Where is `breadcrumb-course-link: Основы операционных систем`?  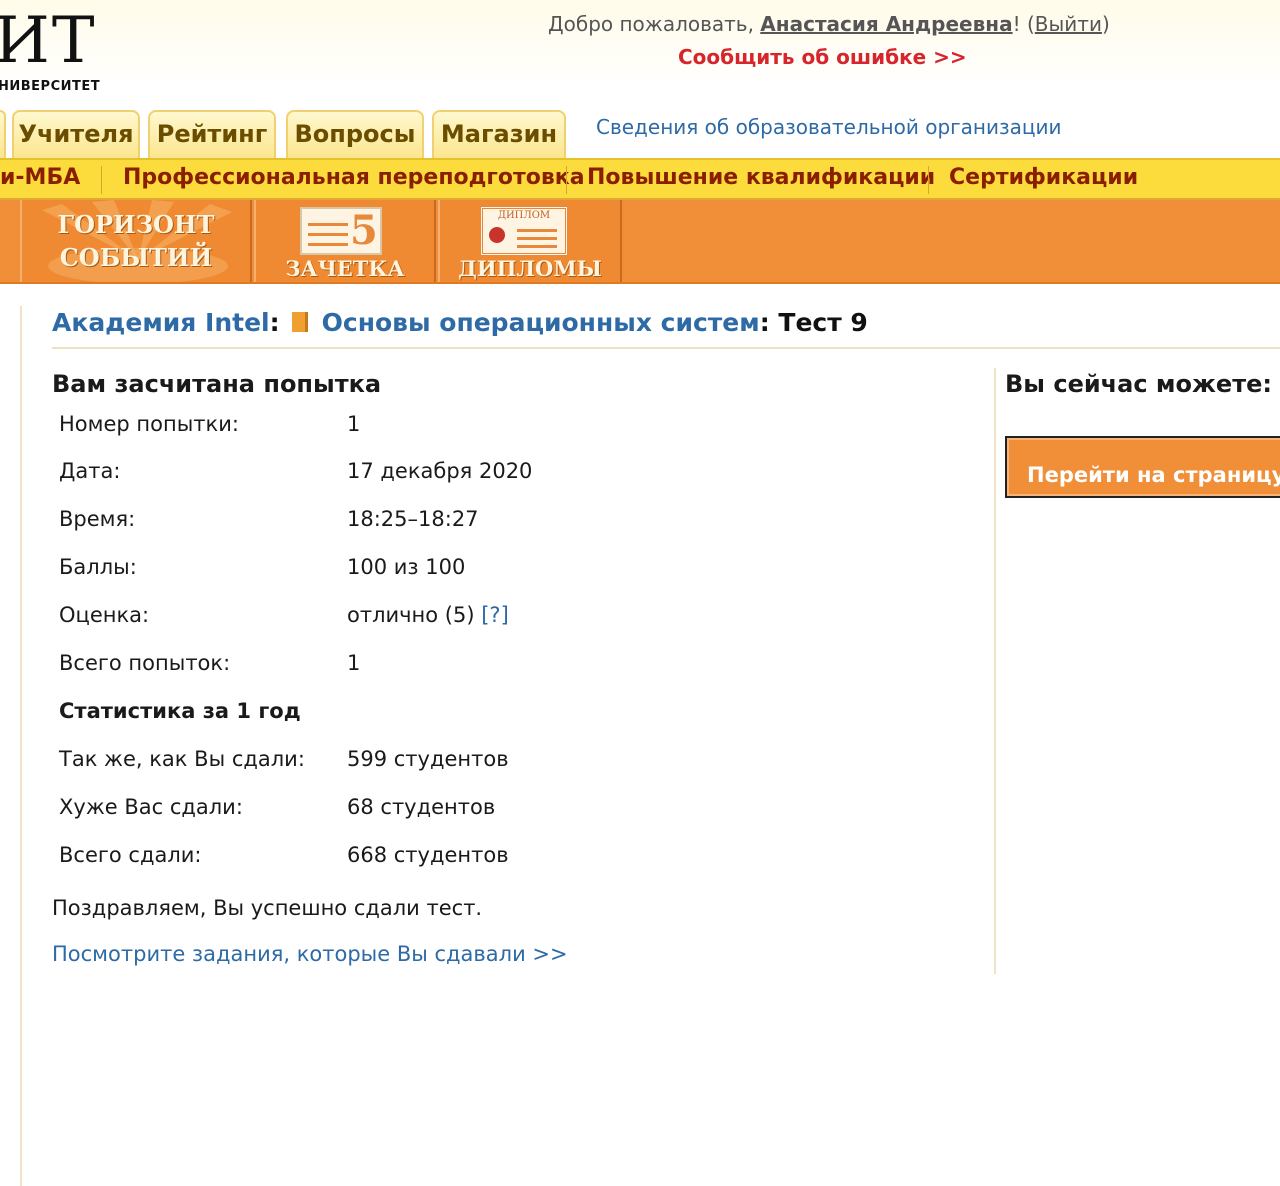 breadcrumb-course-link: Основы операционных систем is located at coordinates (541, 322).